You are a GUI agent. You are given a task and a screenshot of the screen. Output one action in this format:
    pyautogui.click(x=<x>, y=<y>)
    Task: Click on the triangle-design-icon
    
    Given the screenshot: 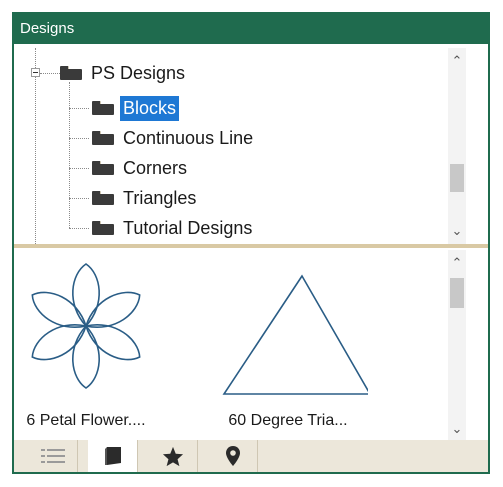 What is the action you would take?
    pyautogui.click(x=295, y=334)
    